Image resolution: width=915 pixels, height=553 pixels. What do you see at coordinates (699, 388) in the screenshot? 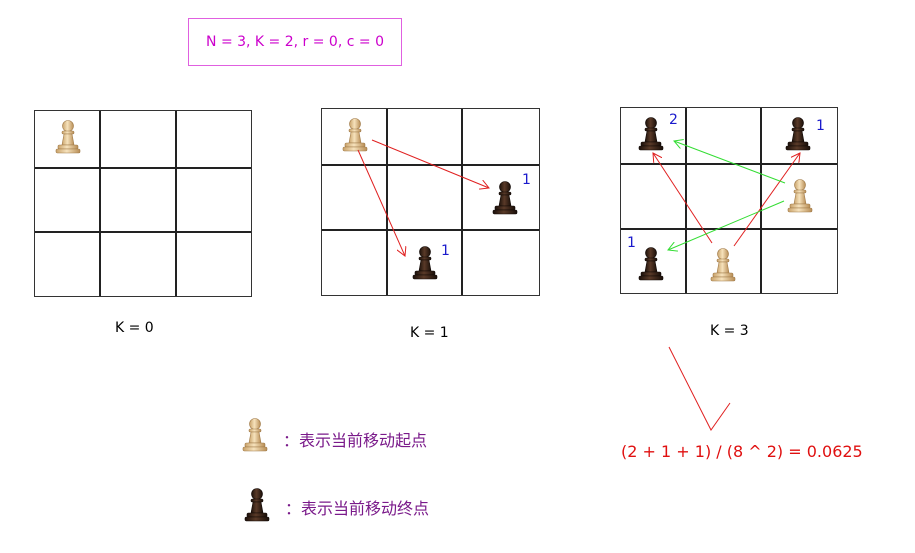
I see `result-arrow` at bounding box center [699, 388].